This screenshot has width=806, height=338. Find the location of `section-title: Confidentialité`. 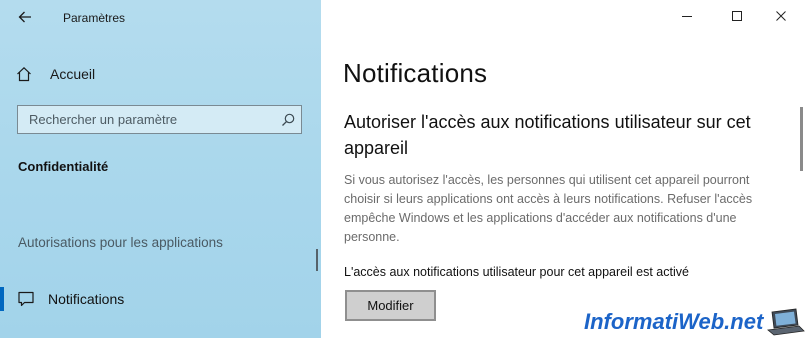

section-title: Confidentialité is located at coordinates (63, 166).